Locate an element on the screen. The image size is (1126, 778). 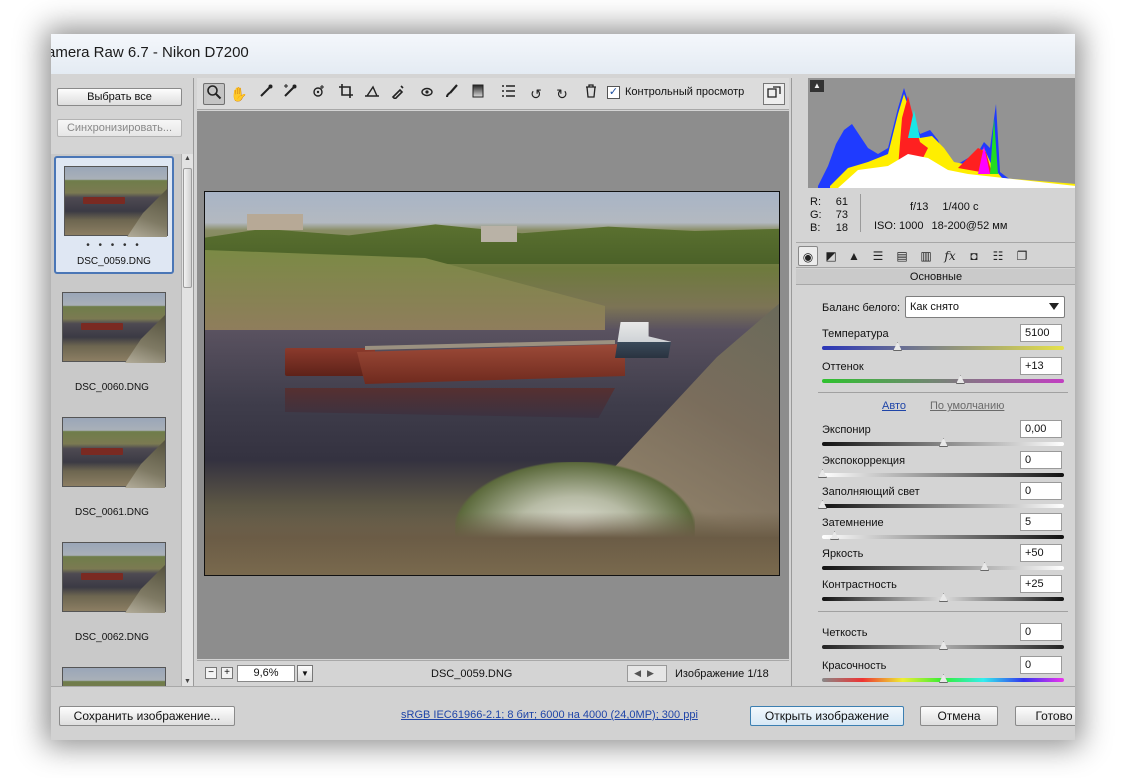
scroll-up-icon: ▲ is located at coordinates (187, 158).